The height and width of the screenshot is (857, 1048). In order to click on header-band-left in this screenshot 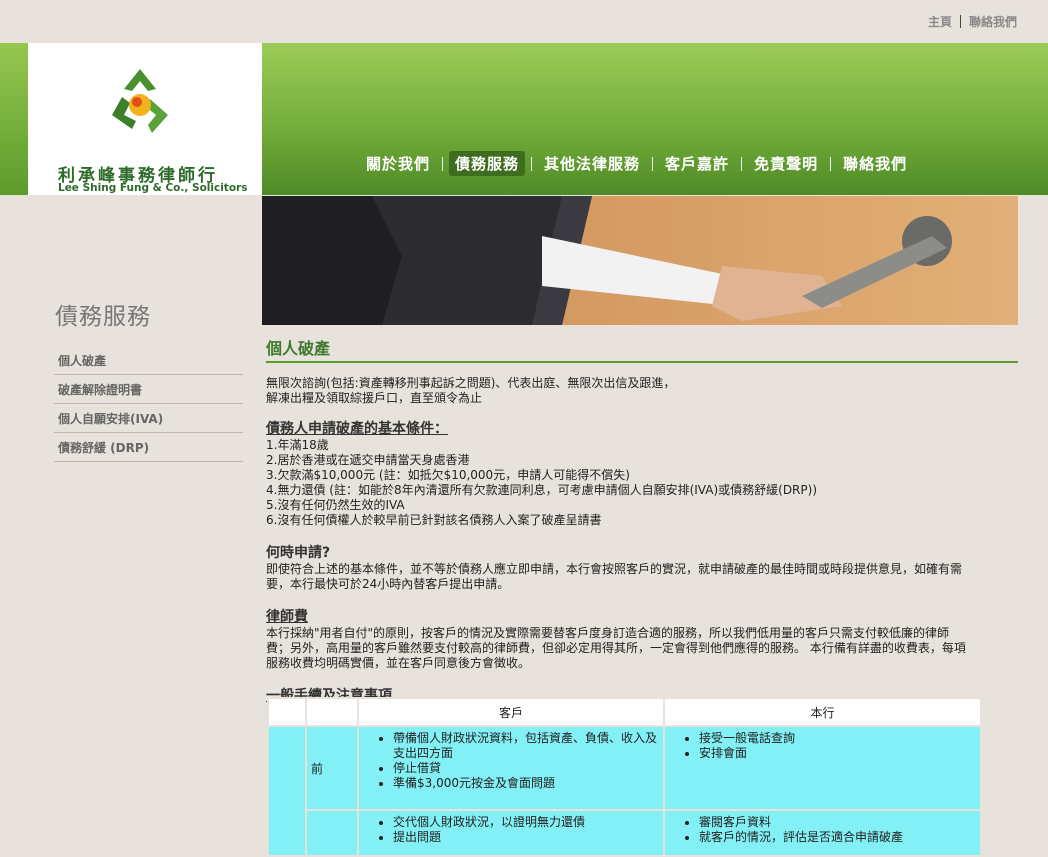, I will do `click(14, 119)`.